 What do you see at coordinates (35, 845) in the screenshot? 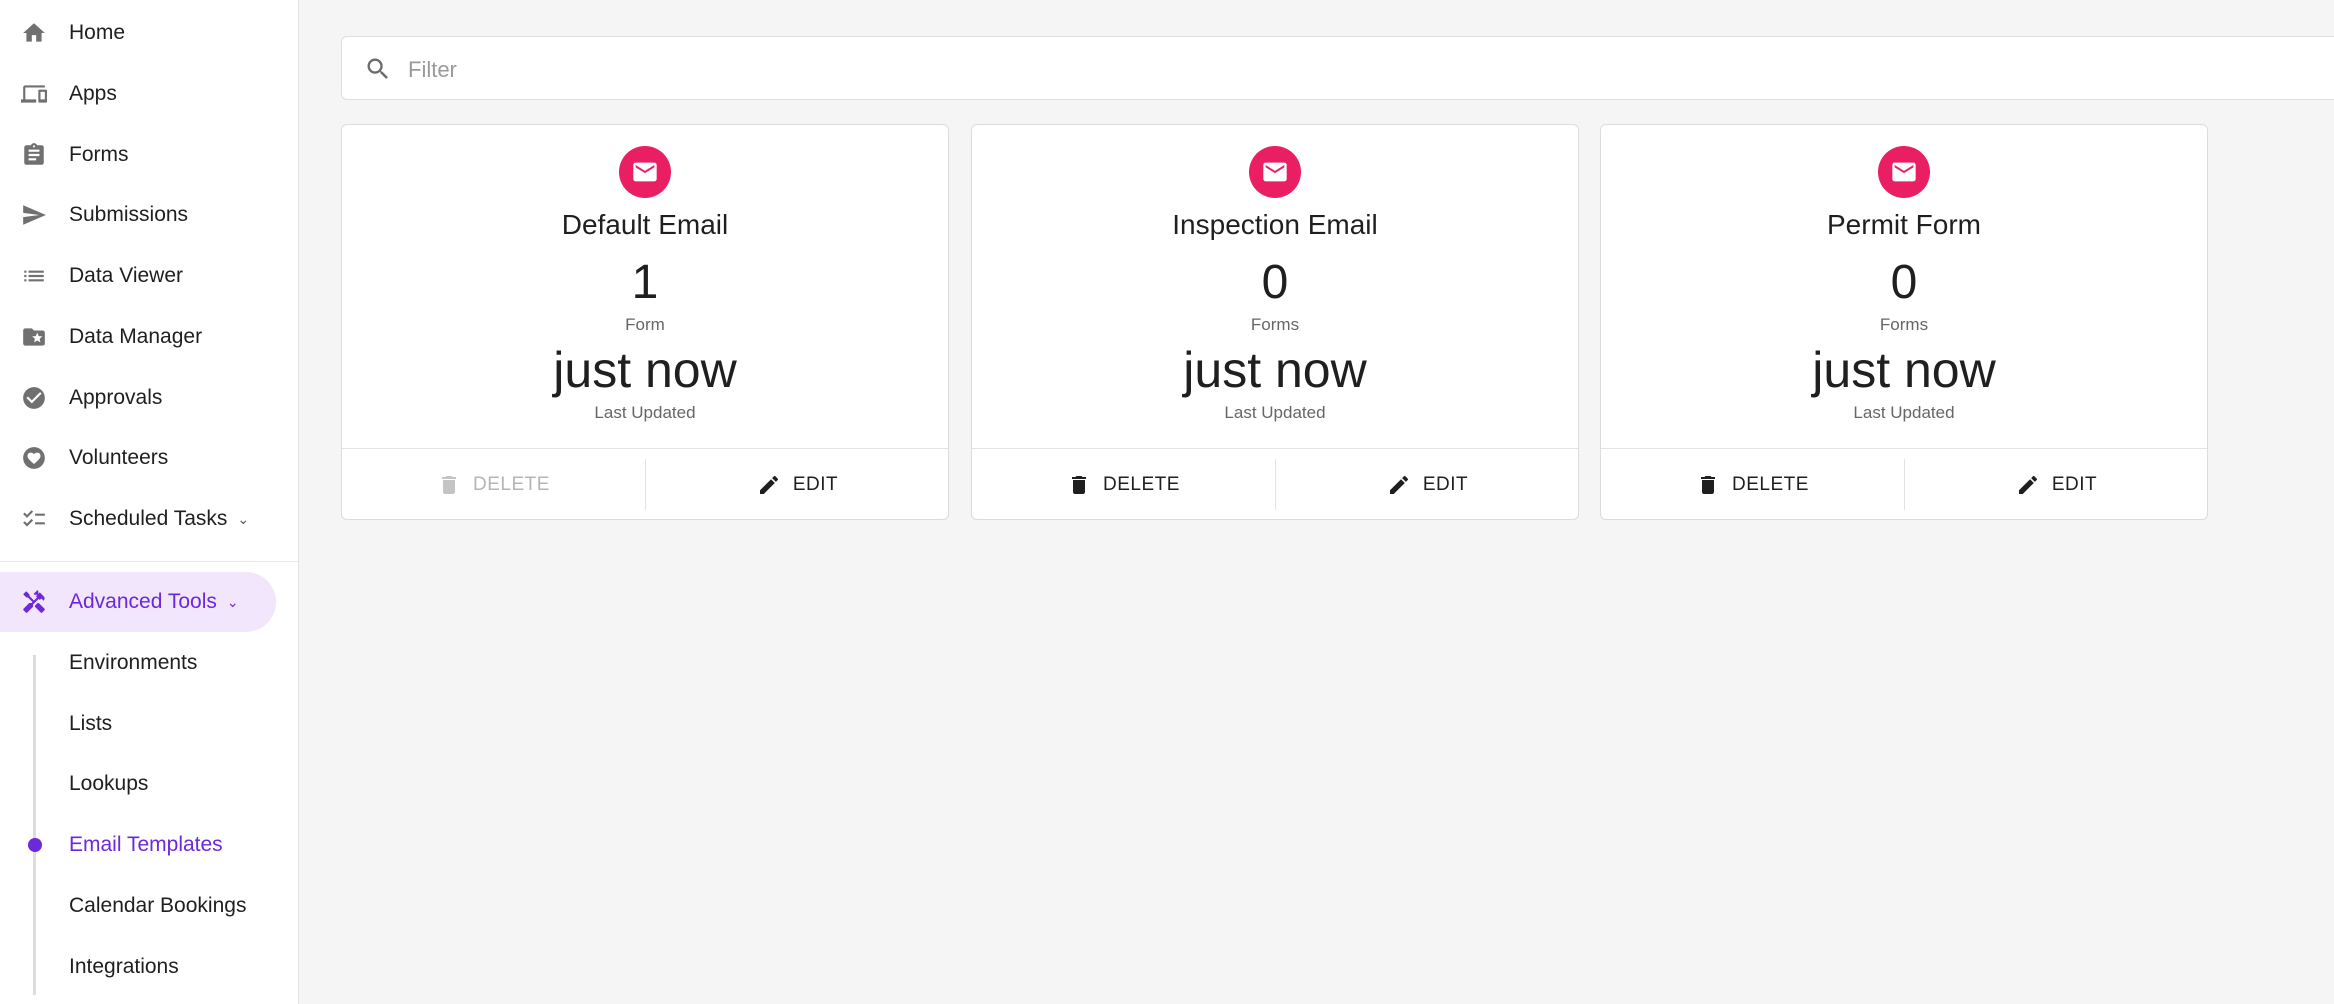
I see `active-indicator-dot` at bounding box center [35, 845].